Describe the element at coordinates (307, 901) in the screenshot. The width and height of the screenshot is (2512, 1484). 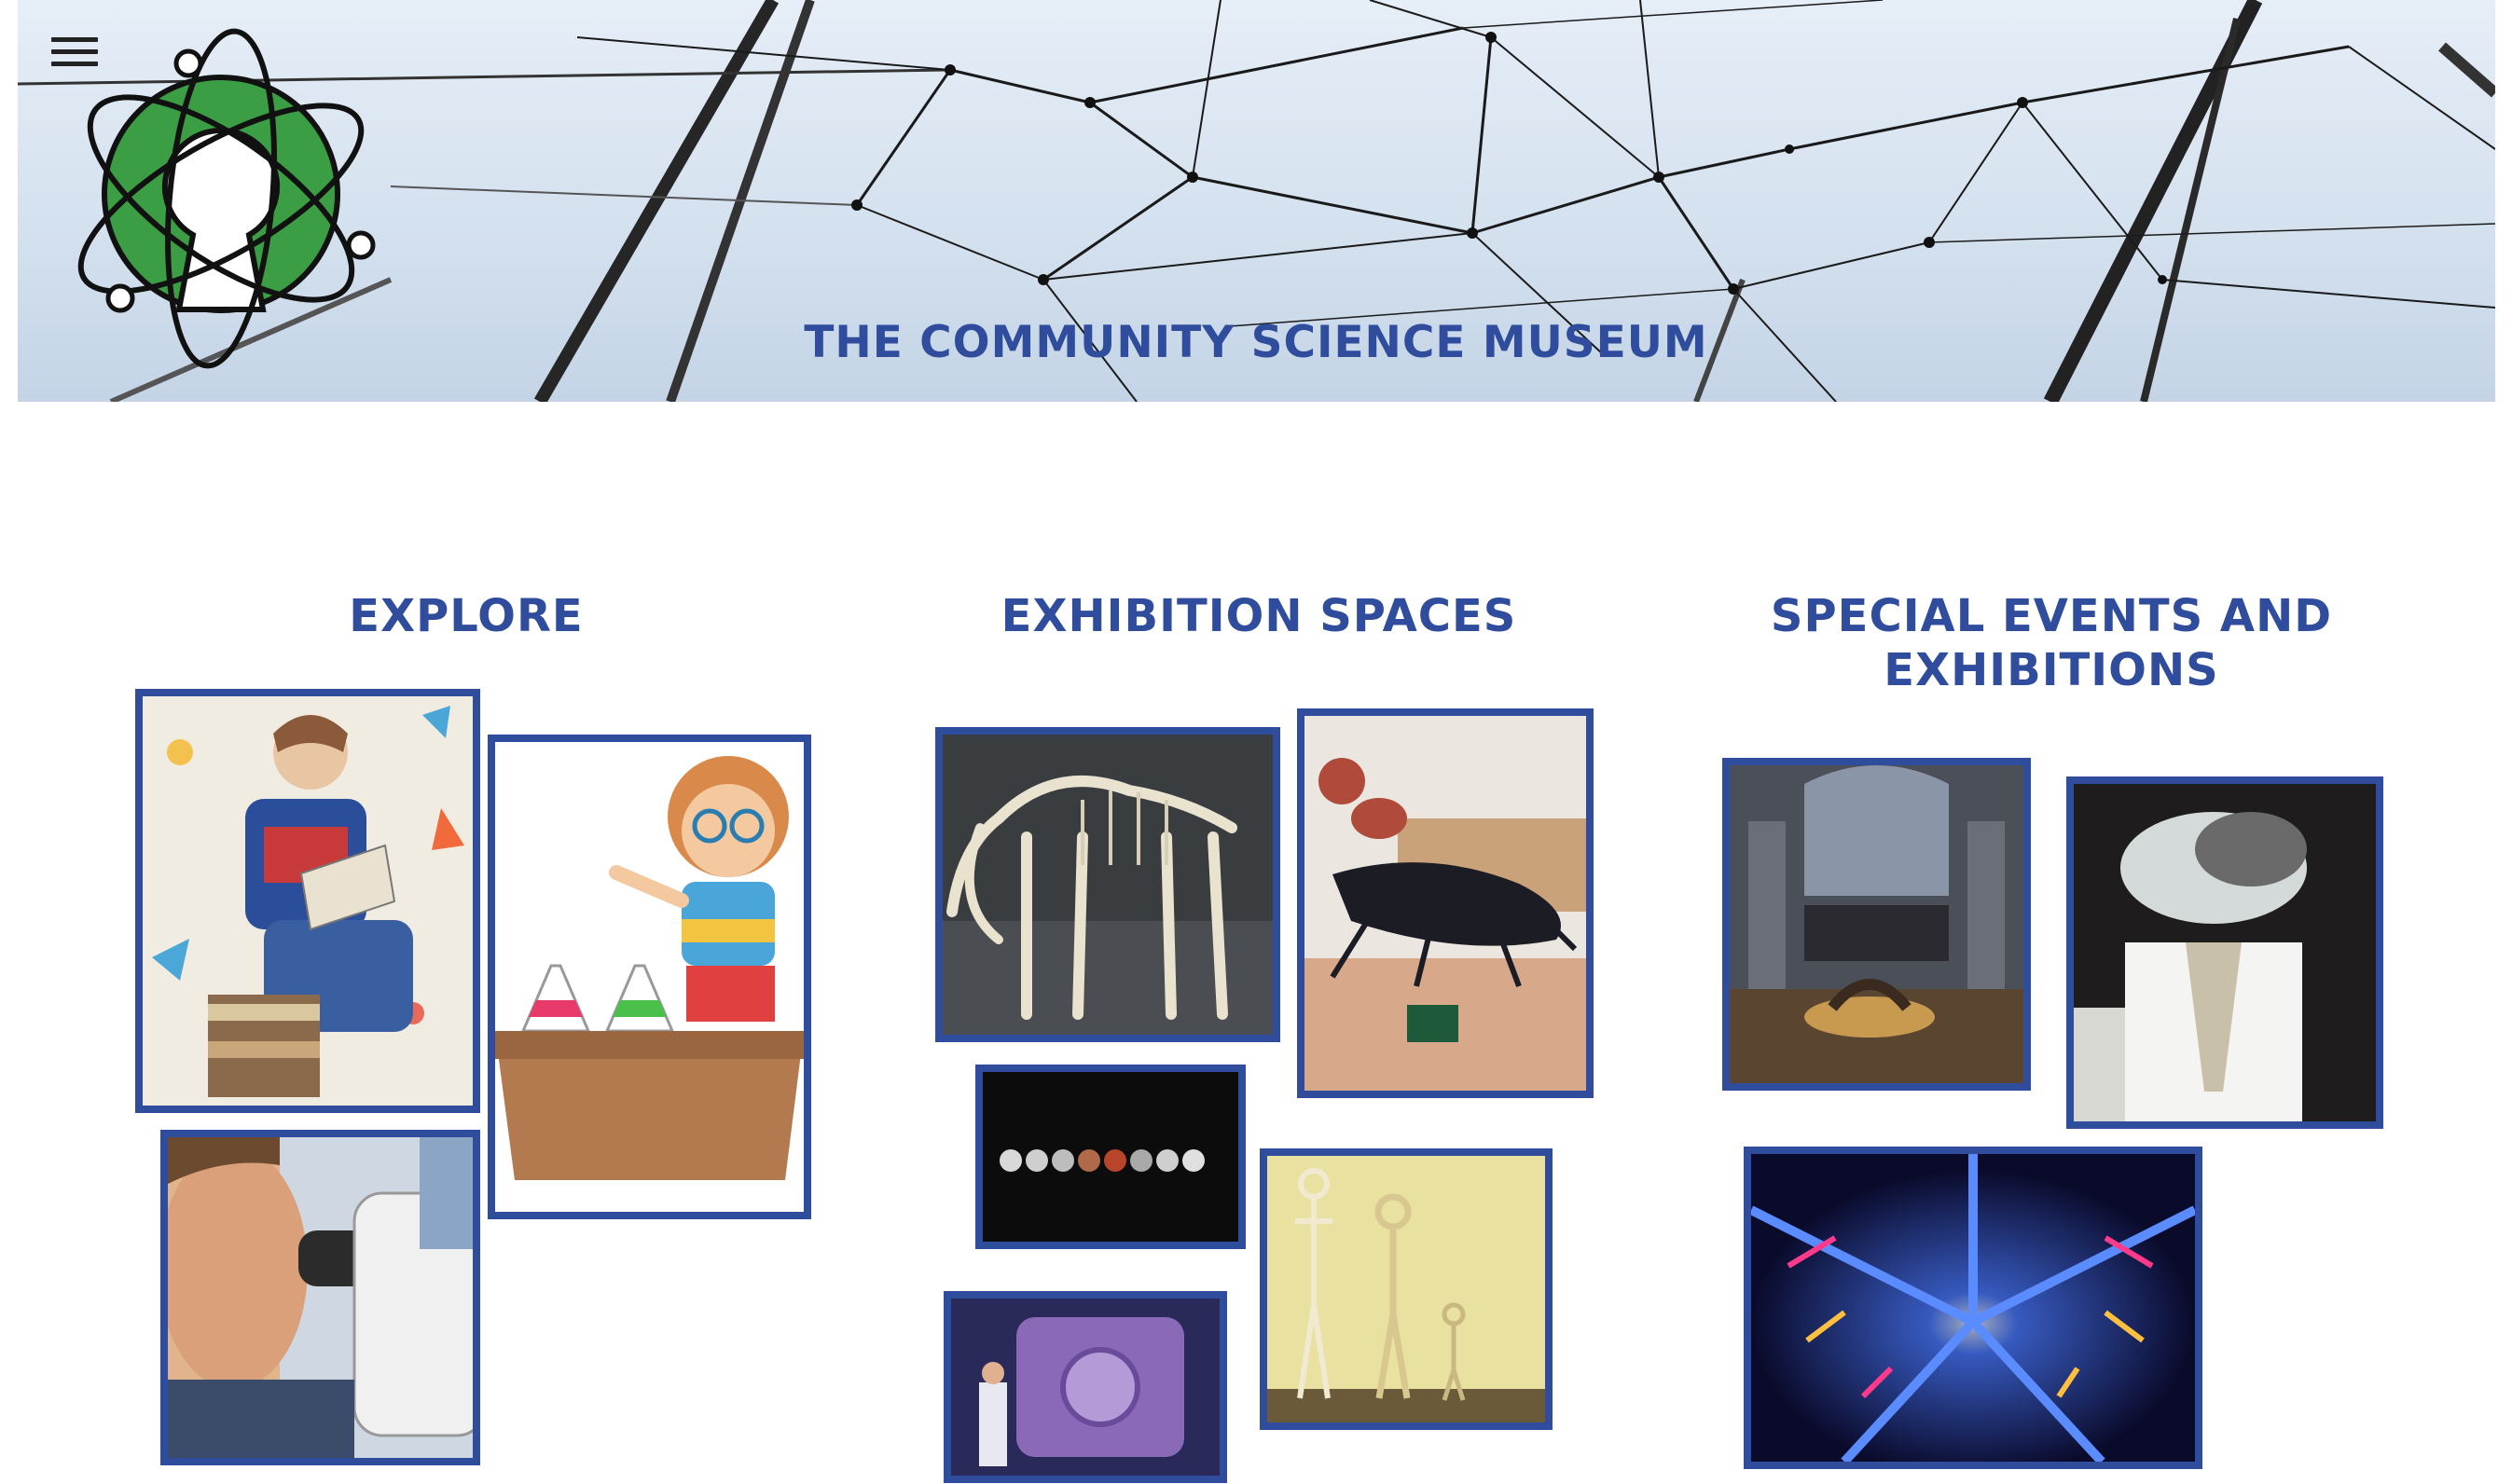
I see `explore-reading-child-image` at that location.